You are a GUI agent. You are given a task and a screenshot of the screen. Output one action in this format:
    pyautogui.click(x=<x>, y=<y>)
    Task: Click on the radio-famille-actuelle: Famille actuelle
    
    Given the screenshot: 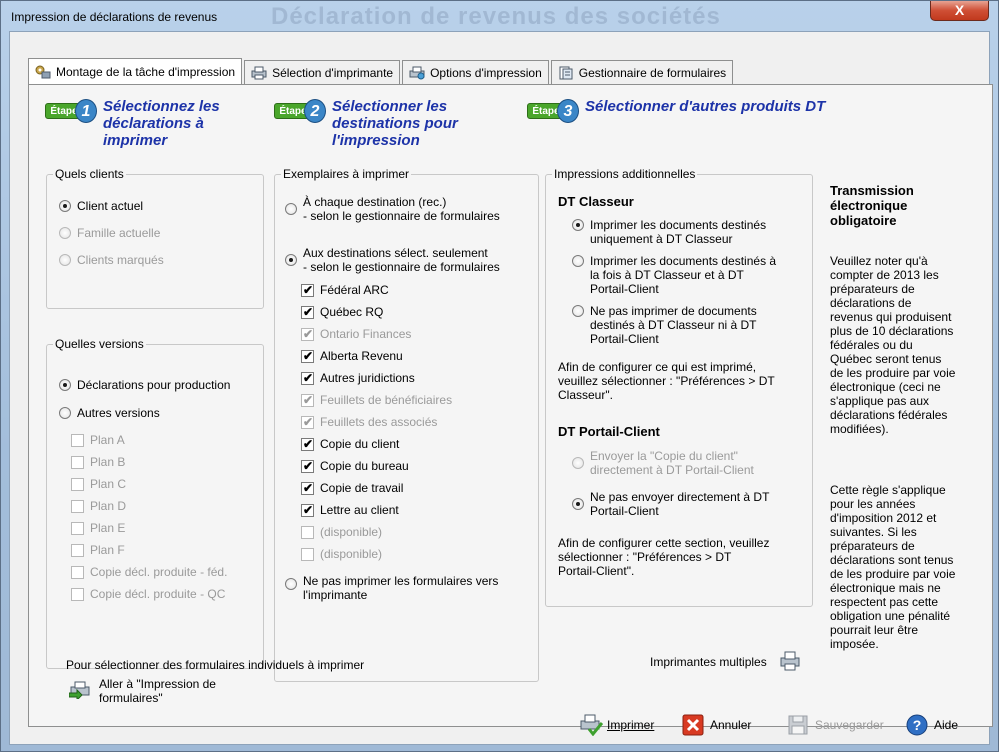 What is the action you would take?
    pyautogui.click(x=109, y=233)
    